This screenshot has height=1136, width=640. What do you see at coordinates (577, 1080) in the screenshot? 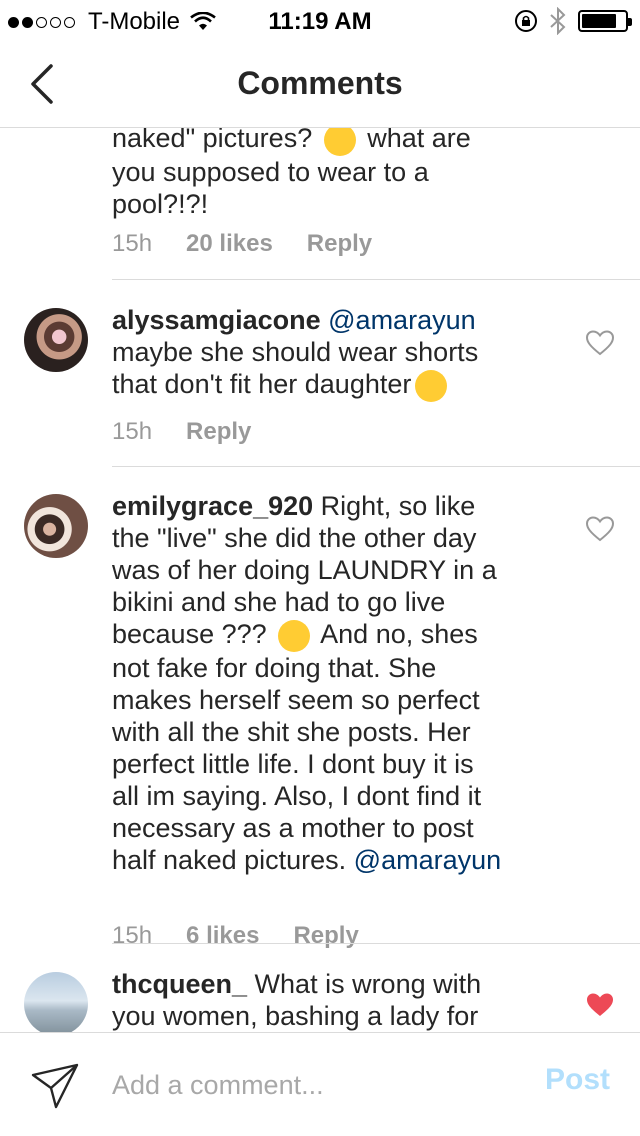
I see `post-button: Post` at bounding box center [577, 1080].